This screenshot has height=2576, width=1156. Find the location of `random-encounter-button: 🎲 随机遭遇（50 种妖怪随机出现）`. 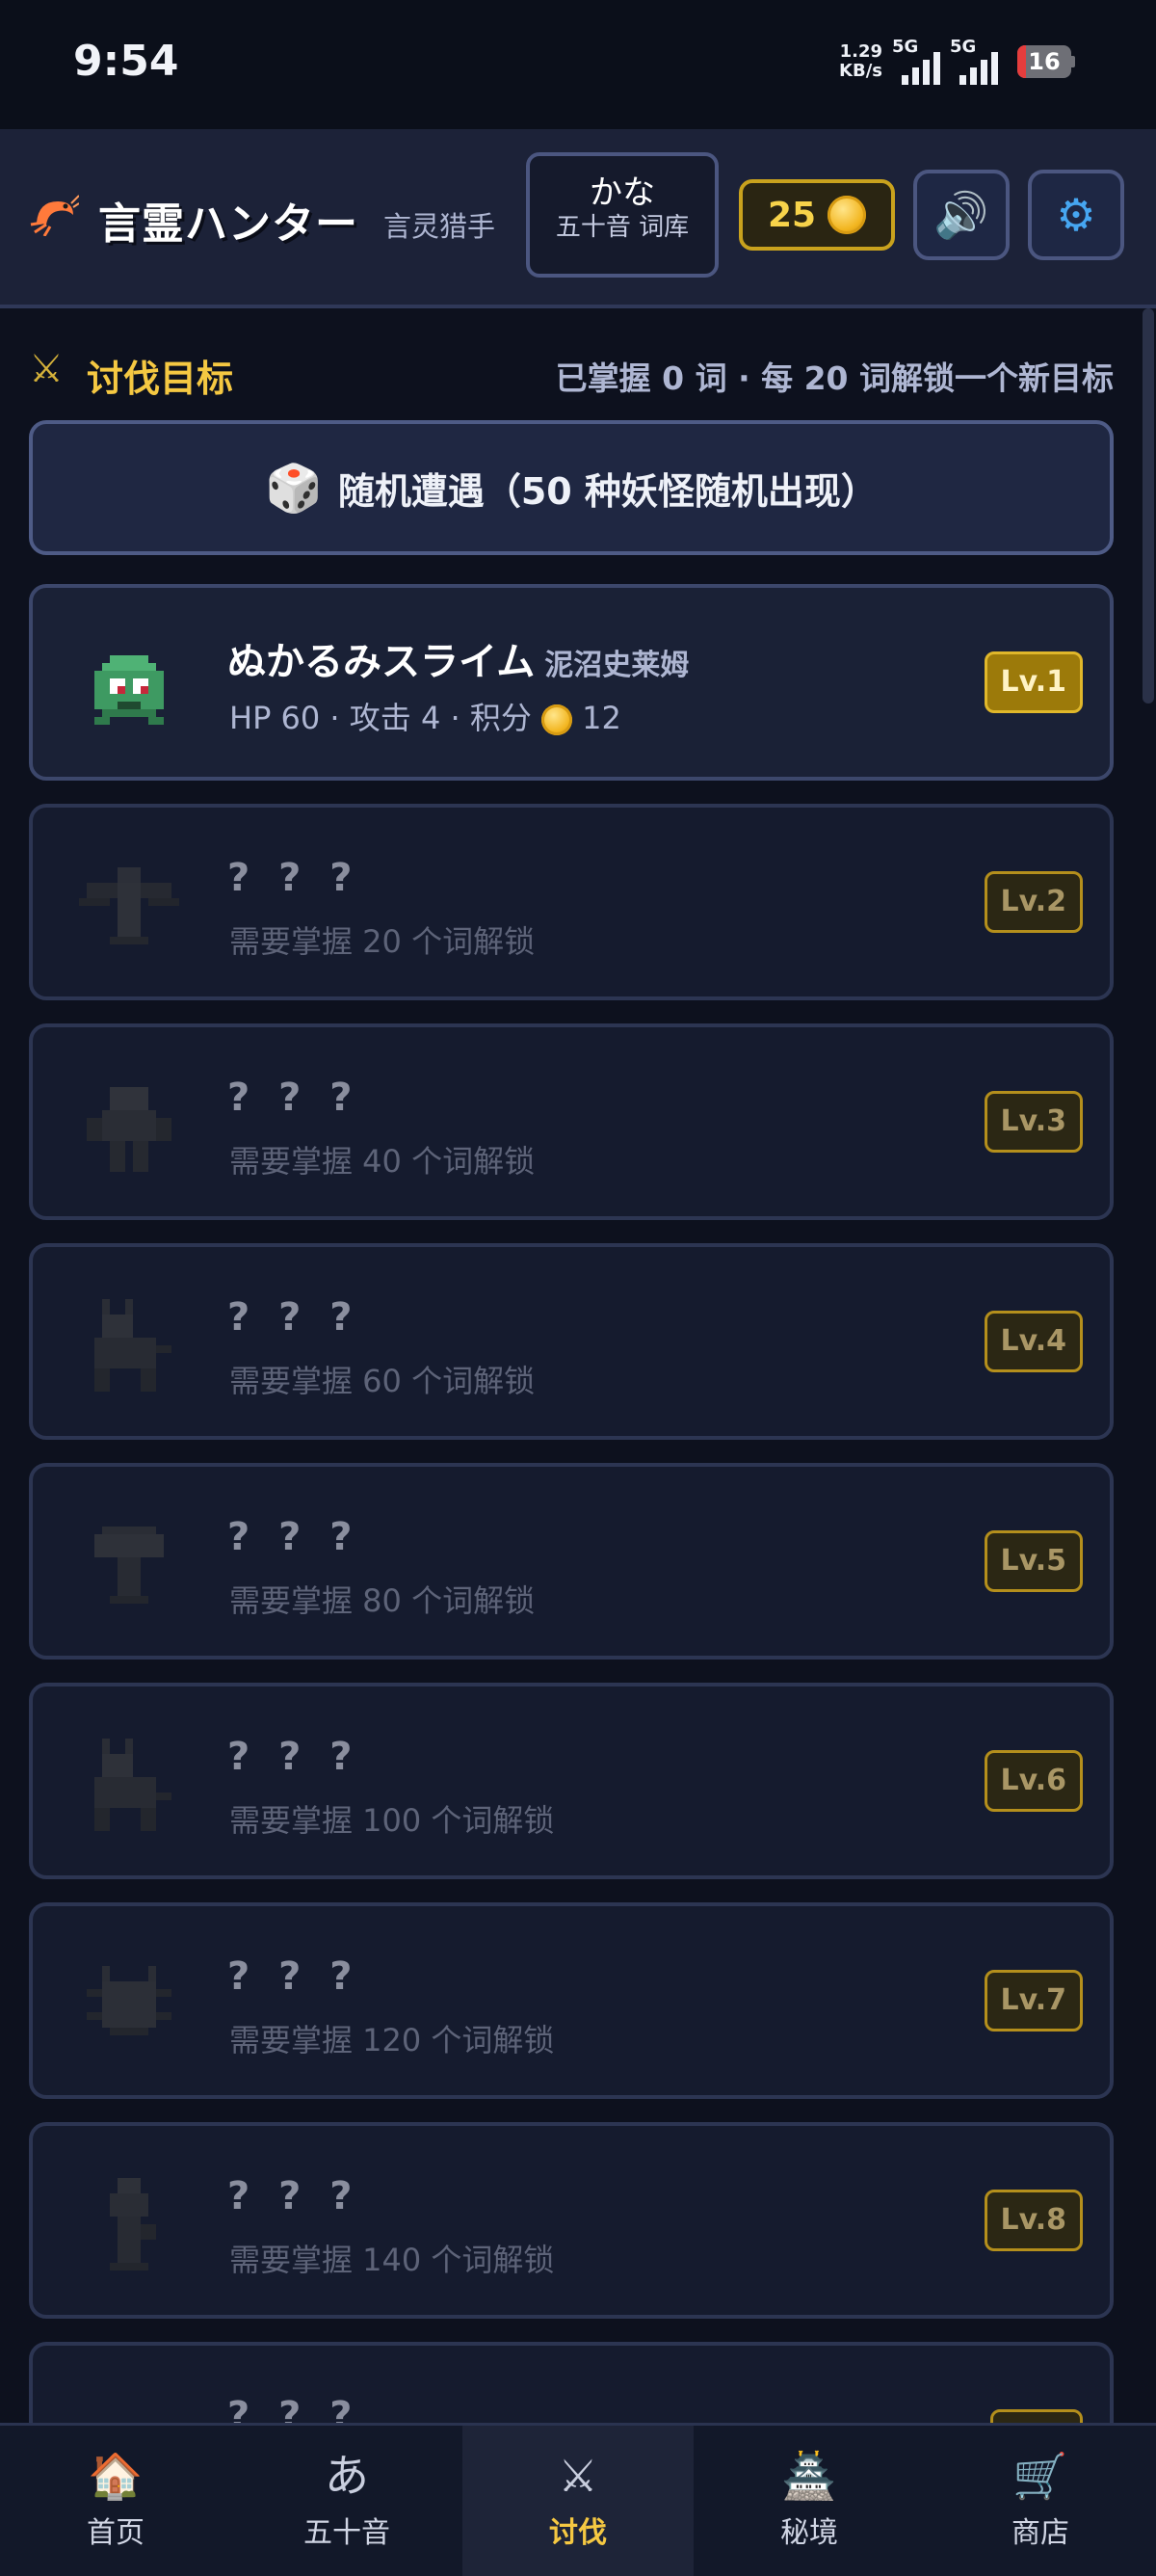

random-encounter-button: 🎲 随机遭遇（50 种妖怪随机出现） is located at coordinates (571, 487).